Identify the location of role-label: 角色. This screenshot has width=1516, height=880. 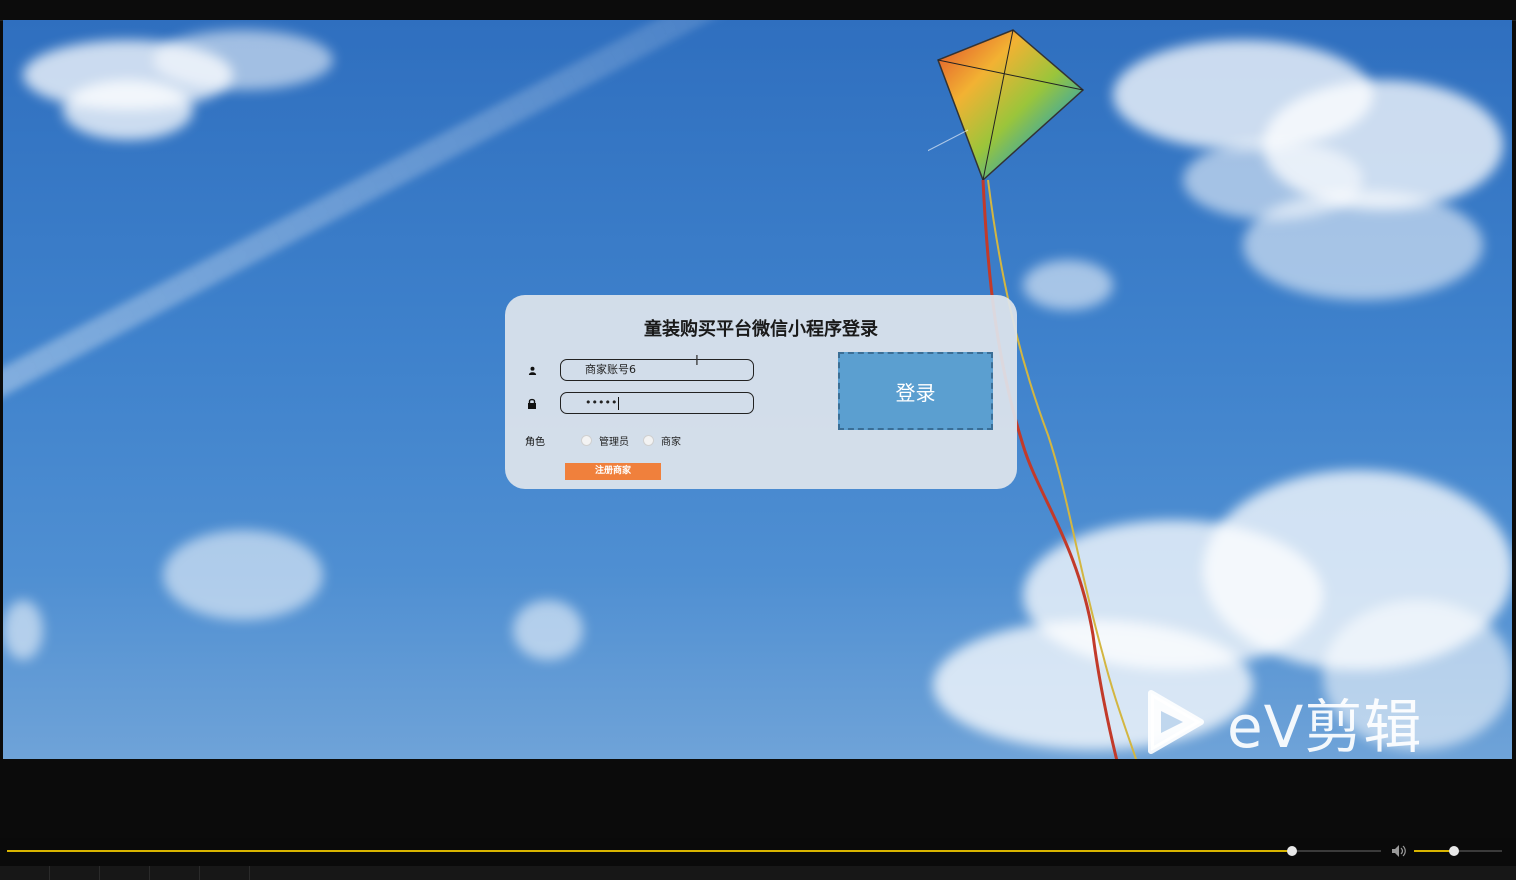
(535, 442).